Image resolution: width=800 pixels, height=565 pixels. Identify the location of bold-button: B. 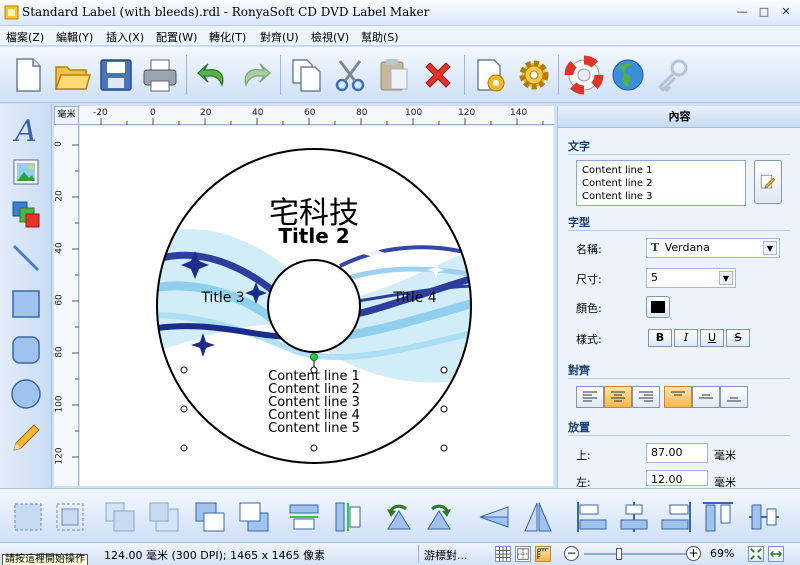
(660, 338).